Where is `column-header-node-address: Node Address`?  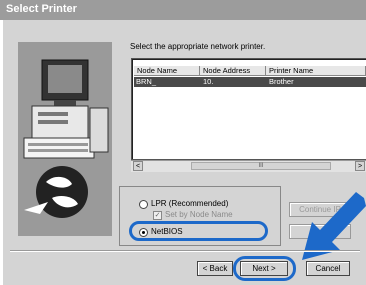 column-header-node-address: Node Address is located at coordinates (233, 71).